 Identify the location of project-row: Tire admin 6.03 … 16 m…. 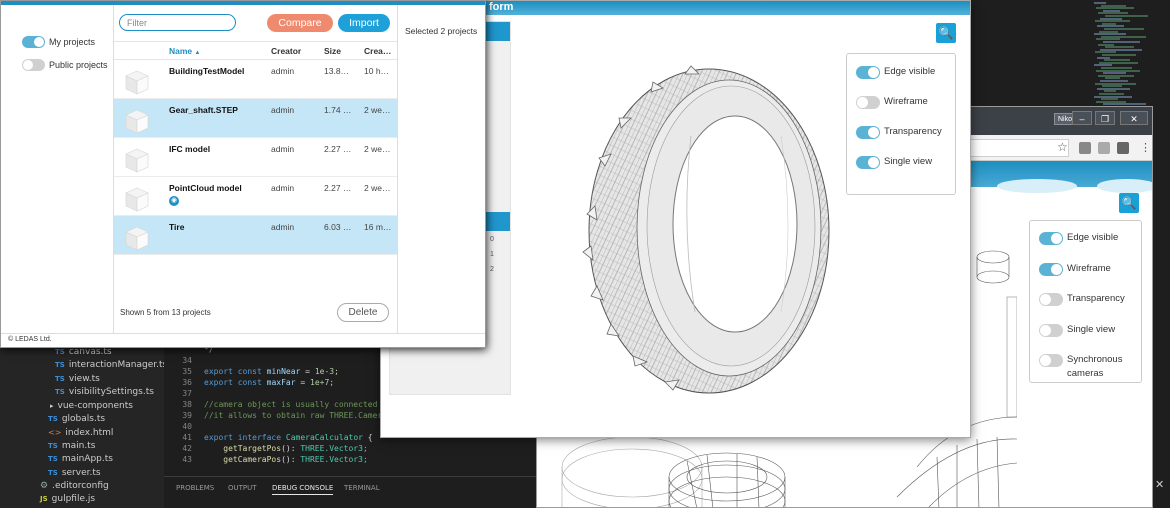
(255, 235).